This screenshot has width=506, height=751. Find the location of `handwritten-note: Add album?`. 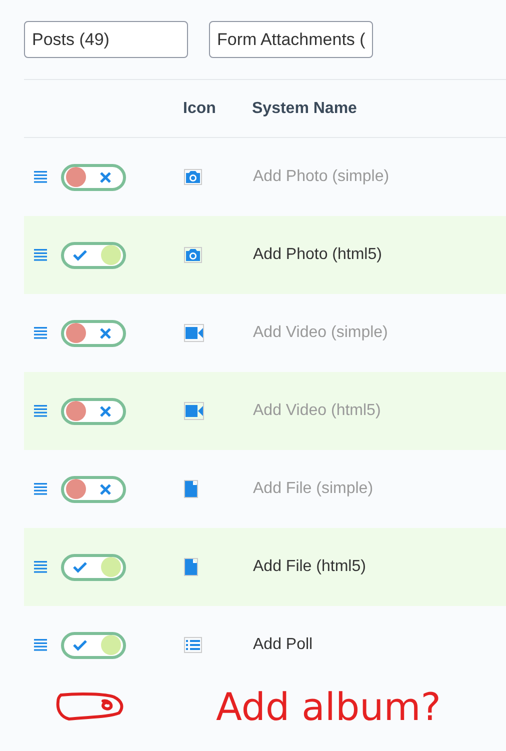

handwritten-note: Add album? is located at coordinates (328, 707).